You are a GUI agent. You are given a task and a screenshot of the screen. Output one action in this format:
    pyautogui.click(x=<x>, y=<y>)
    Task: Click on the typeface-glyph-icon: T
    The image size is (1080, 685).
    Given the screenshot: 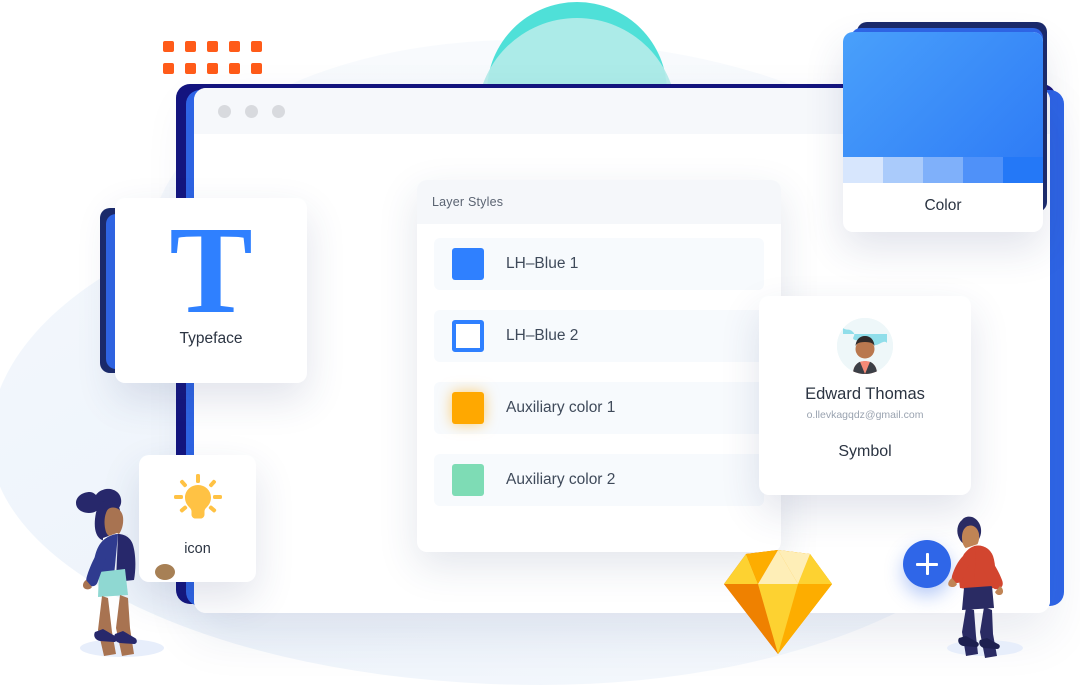 What is the action you would take?
    pyautogui.click(x=211, y=270)
    